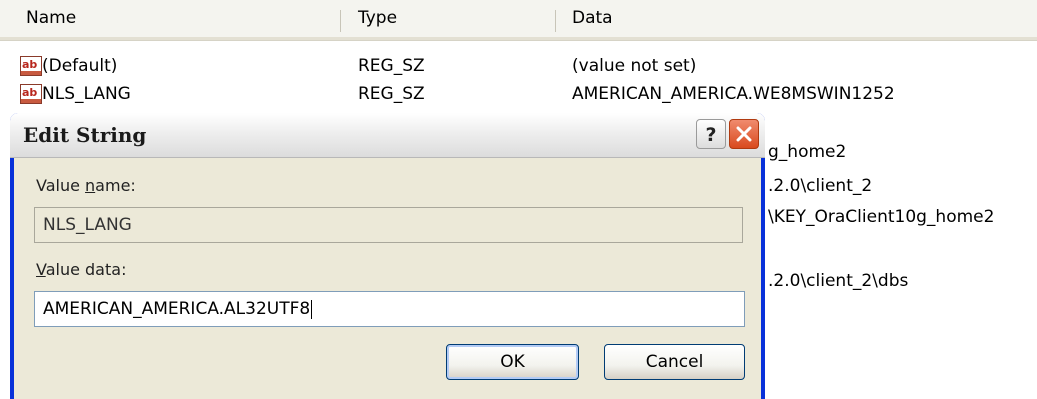 The height and width of the screenshot is (399, 1037). Describe the element at coordinates (80, 66) in the screenshot. I see `value-name: (Default)` at that location.